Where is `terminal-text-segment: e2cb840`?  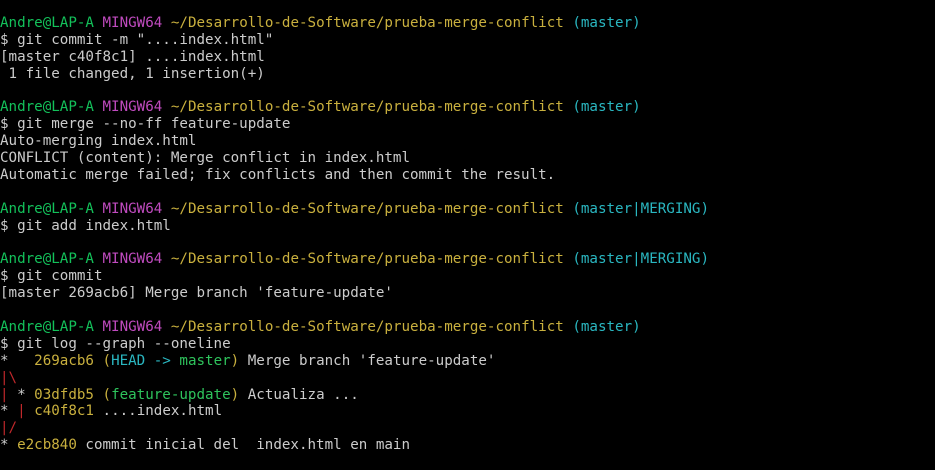
terminal-text-segment: e2cb840 is located at coordinates (47, 445).